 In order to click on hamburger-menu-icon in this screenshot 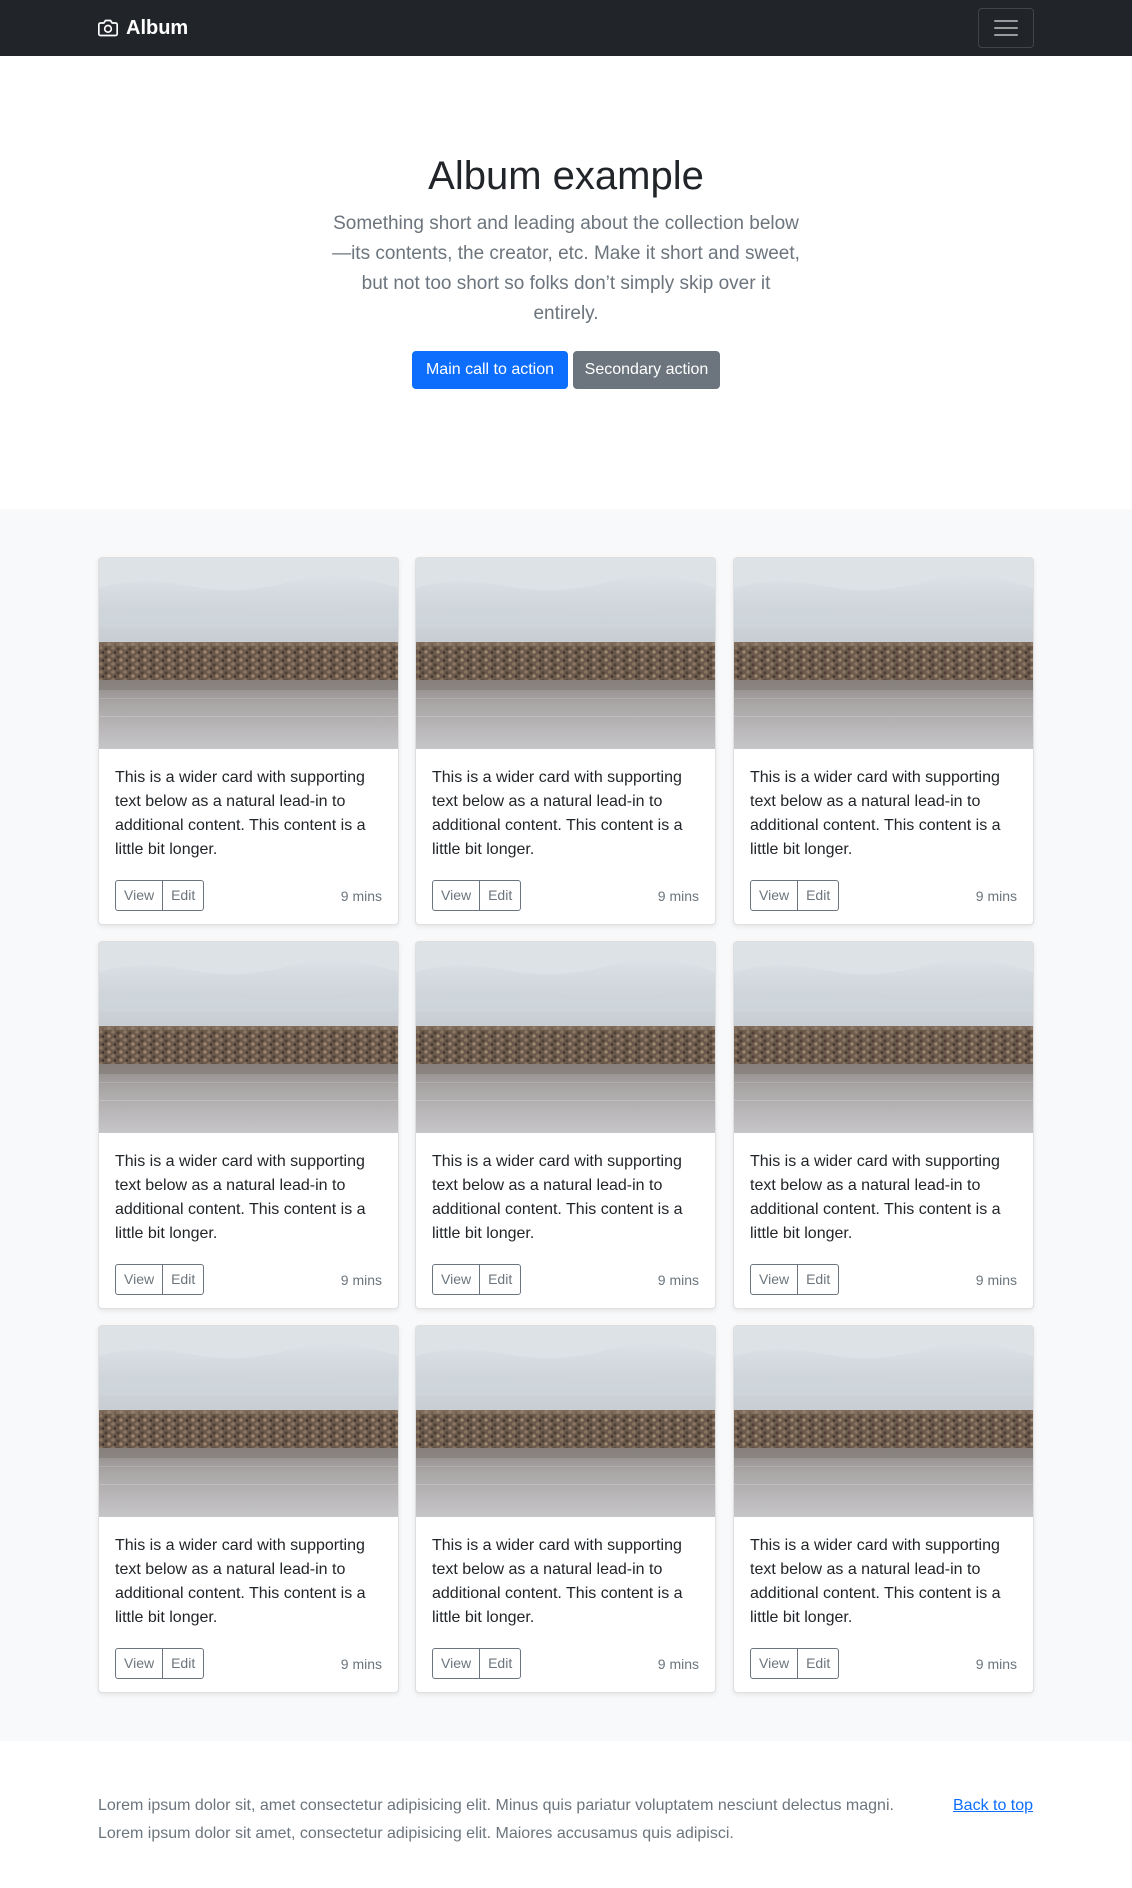, I will do `click(1006, 28)`.